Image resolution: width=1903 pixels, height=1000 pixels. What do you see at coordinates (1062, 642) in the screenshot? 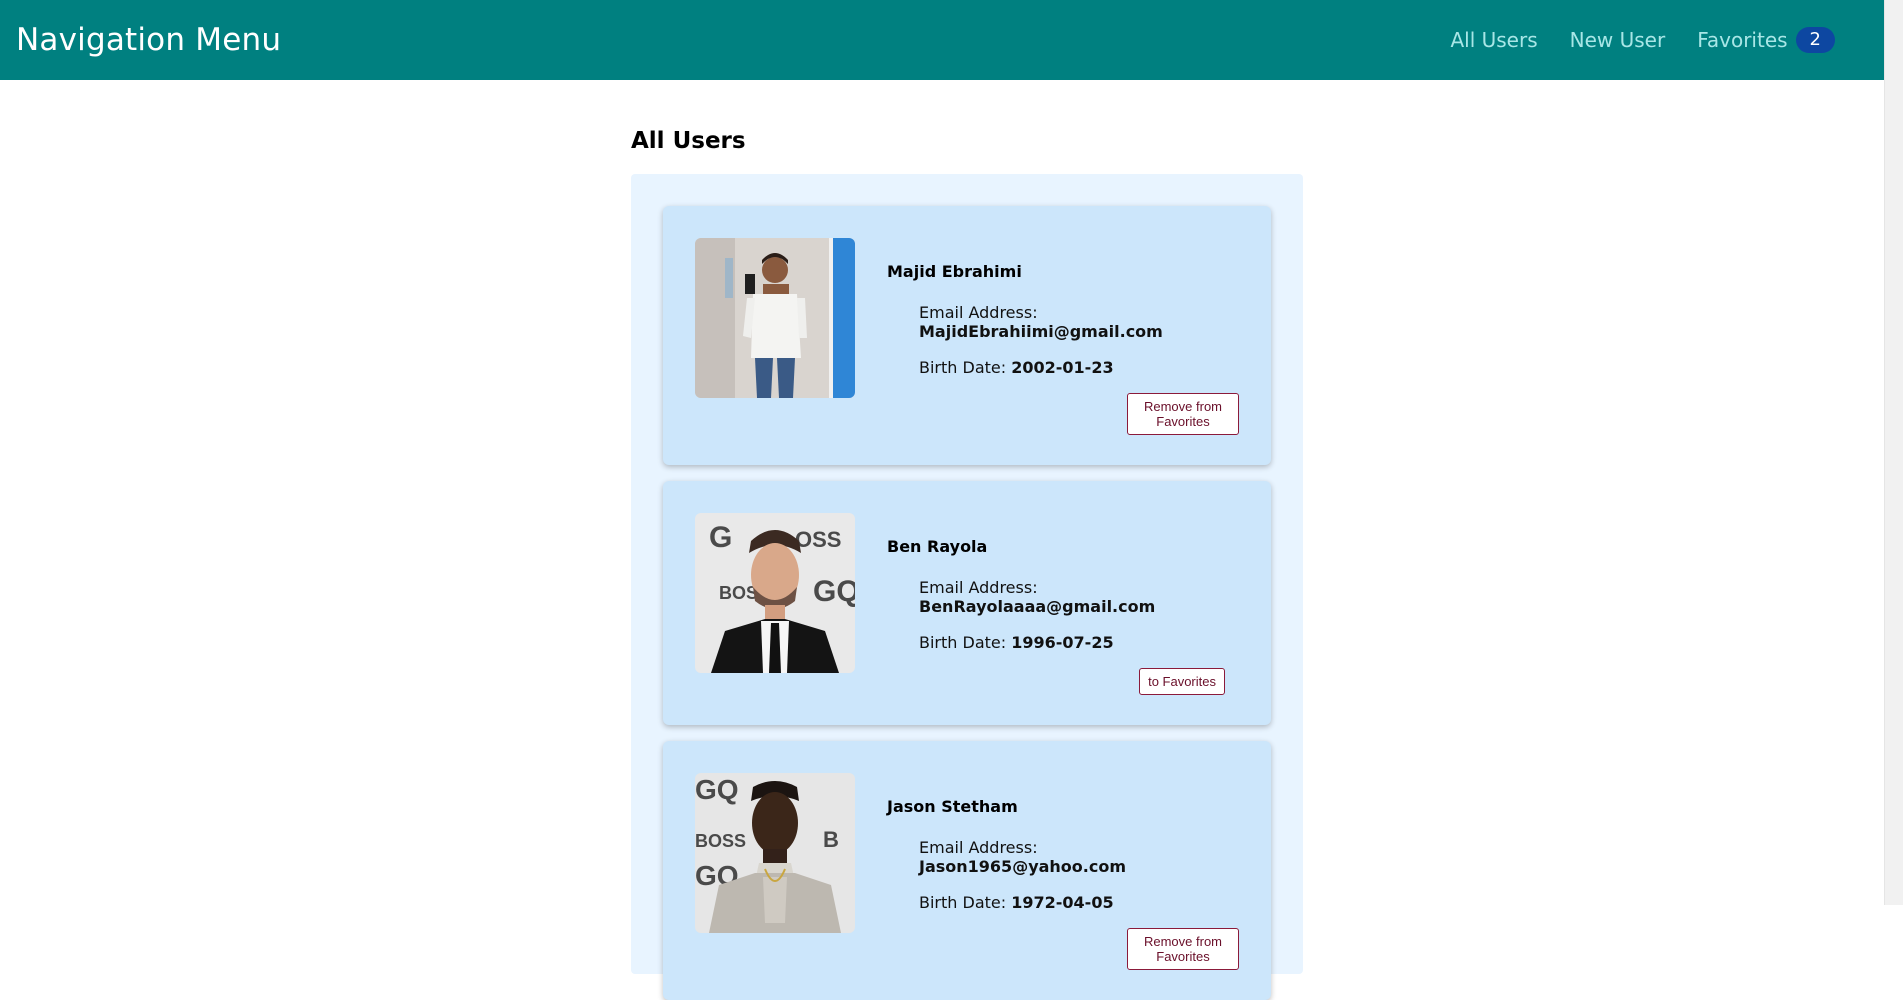
I see `birth-date-value: 1996-07-25` at bounding box center [1062, 642].